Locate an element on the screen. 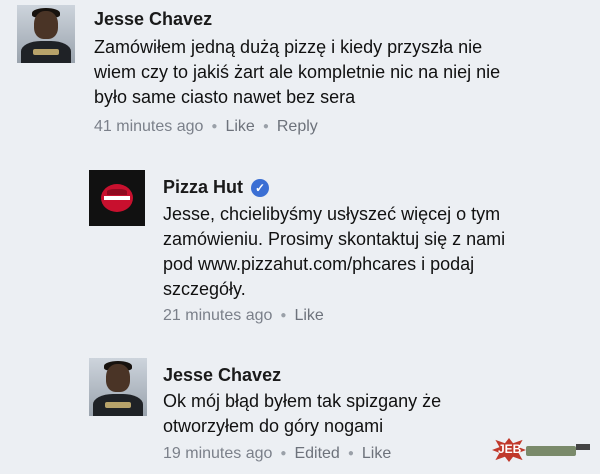 The image size is (600, 474). watermark-logo: JEB is located at coordinates (542, 450).